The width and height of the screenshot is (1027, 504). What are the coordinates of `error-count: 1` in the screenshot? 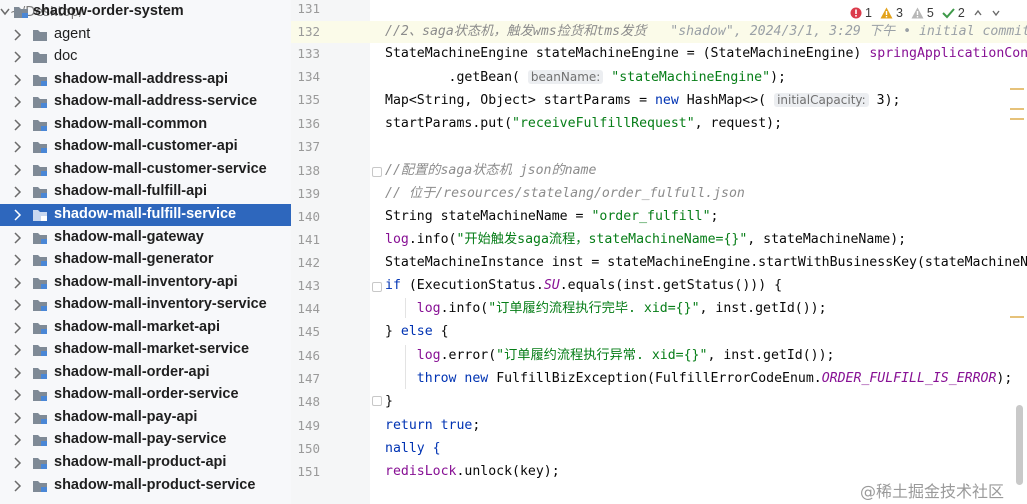 It's located at (861, 13).